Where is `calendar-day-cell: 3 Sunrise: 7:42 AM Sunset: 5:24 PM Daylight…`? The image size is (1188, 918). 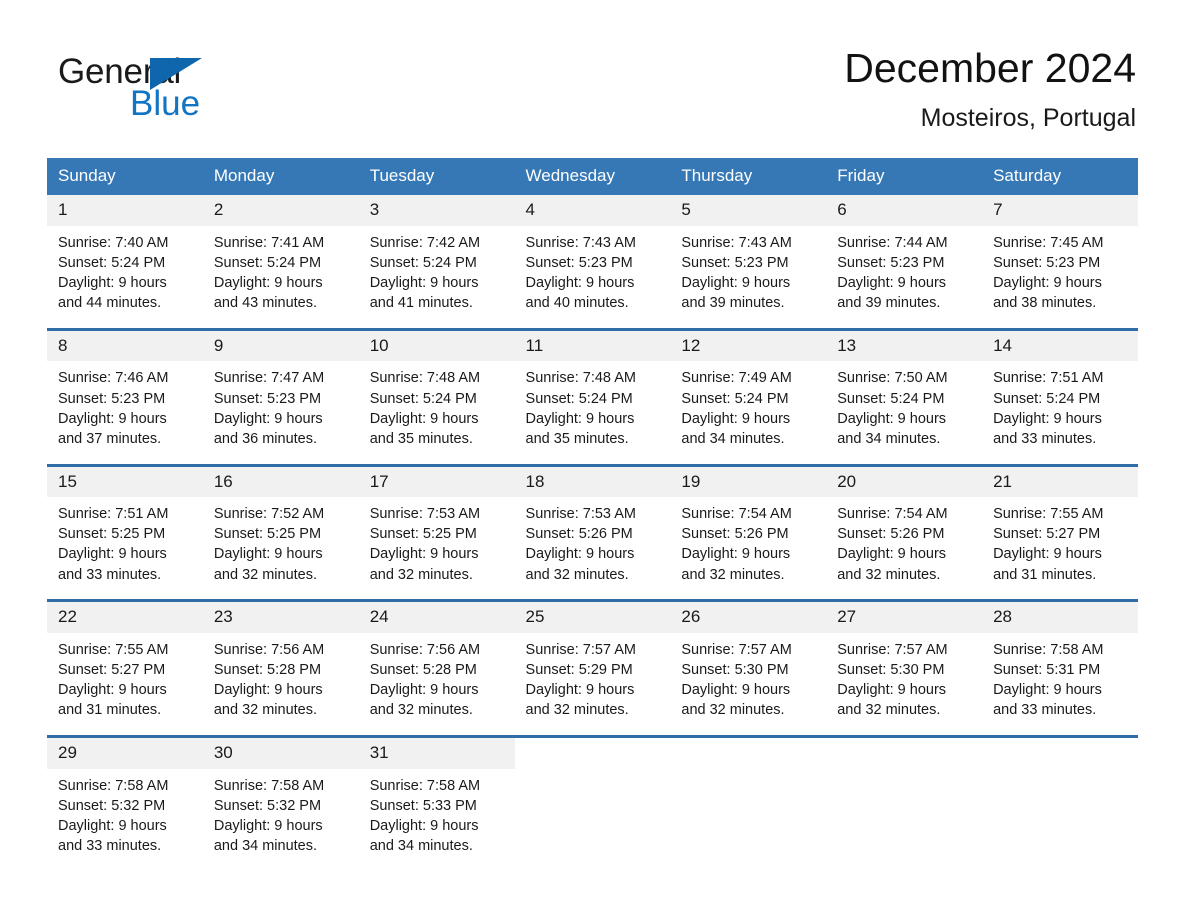
calendar-day-cell: 3 Sunrise: 7:42 AM Sunset: 5:24 PM Daylight… is located at coordinates (436, 254).